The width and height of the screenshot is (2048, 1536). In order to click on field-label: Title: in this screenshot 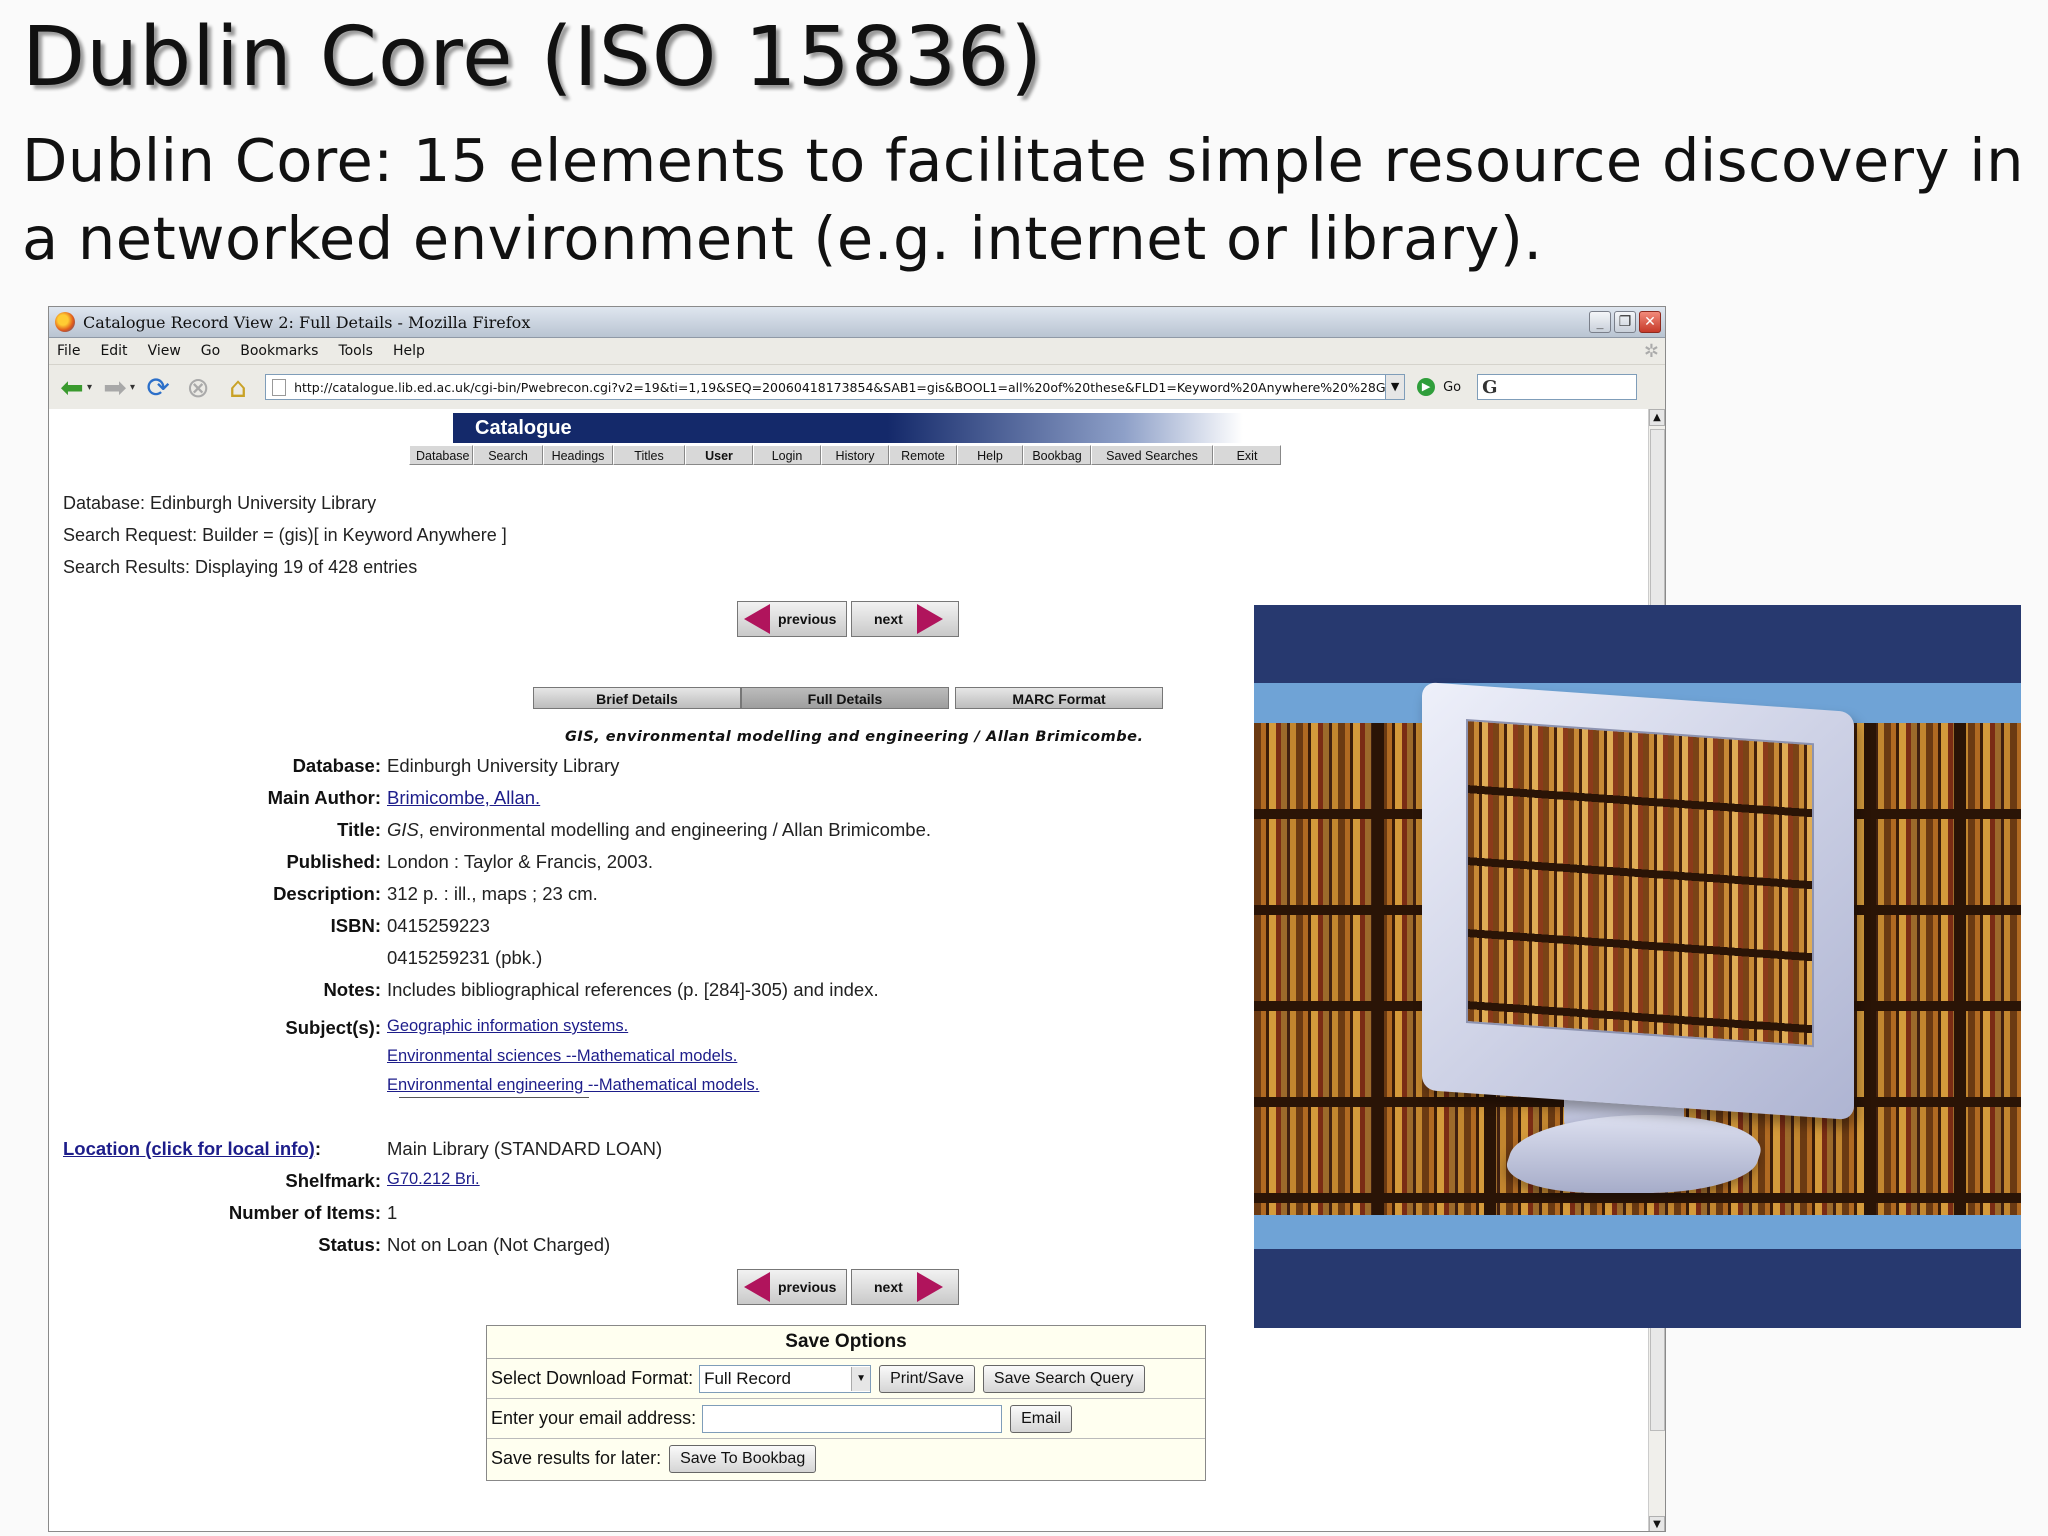, I will do `click(359, 829)`.